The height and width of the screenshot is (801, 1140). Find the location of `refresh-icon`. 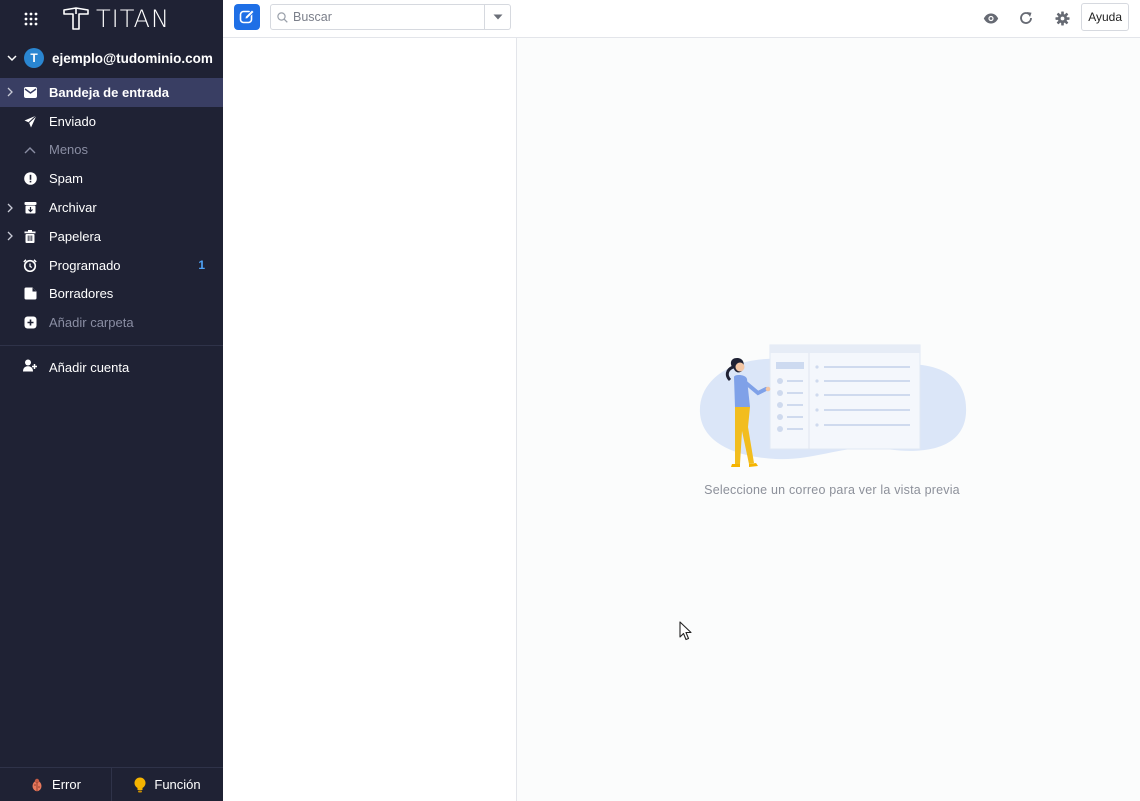

refresh-icon is located at coordinates (1026, 18).